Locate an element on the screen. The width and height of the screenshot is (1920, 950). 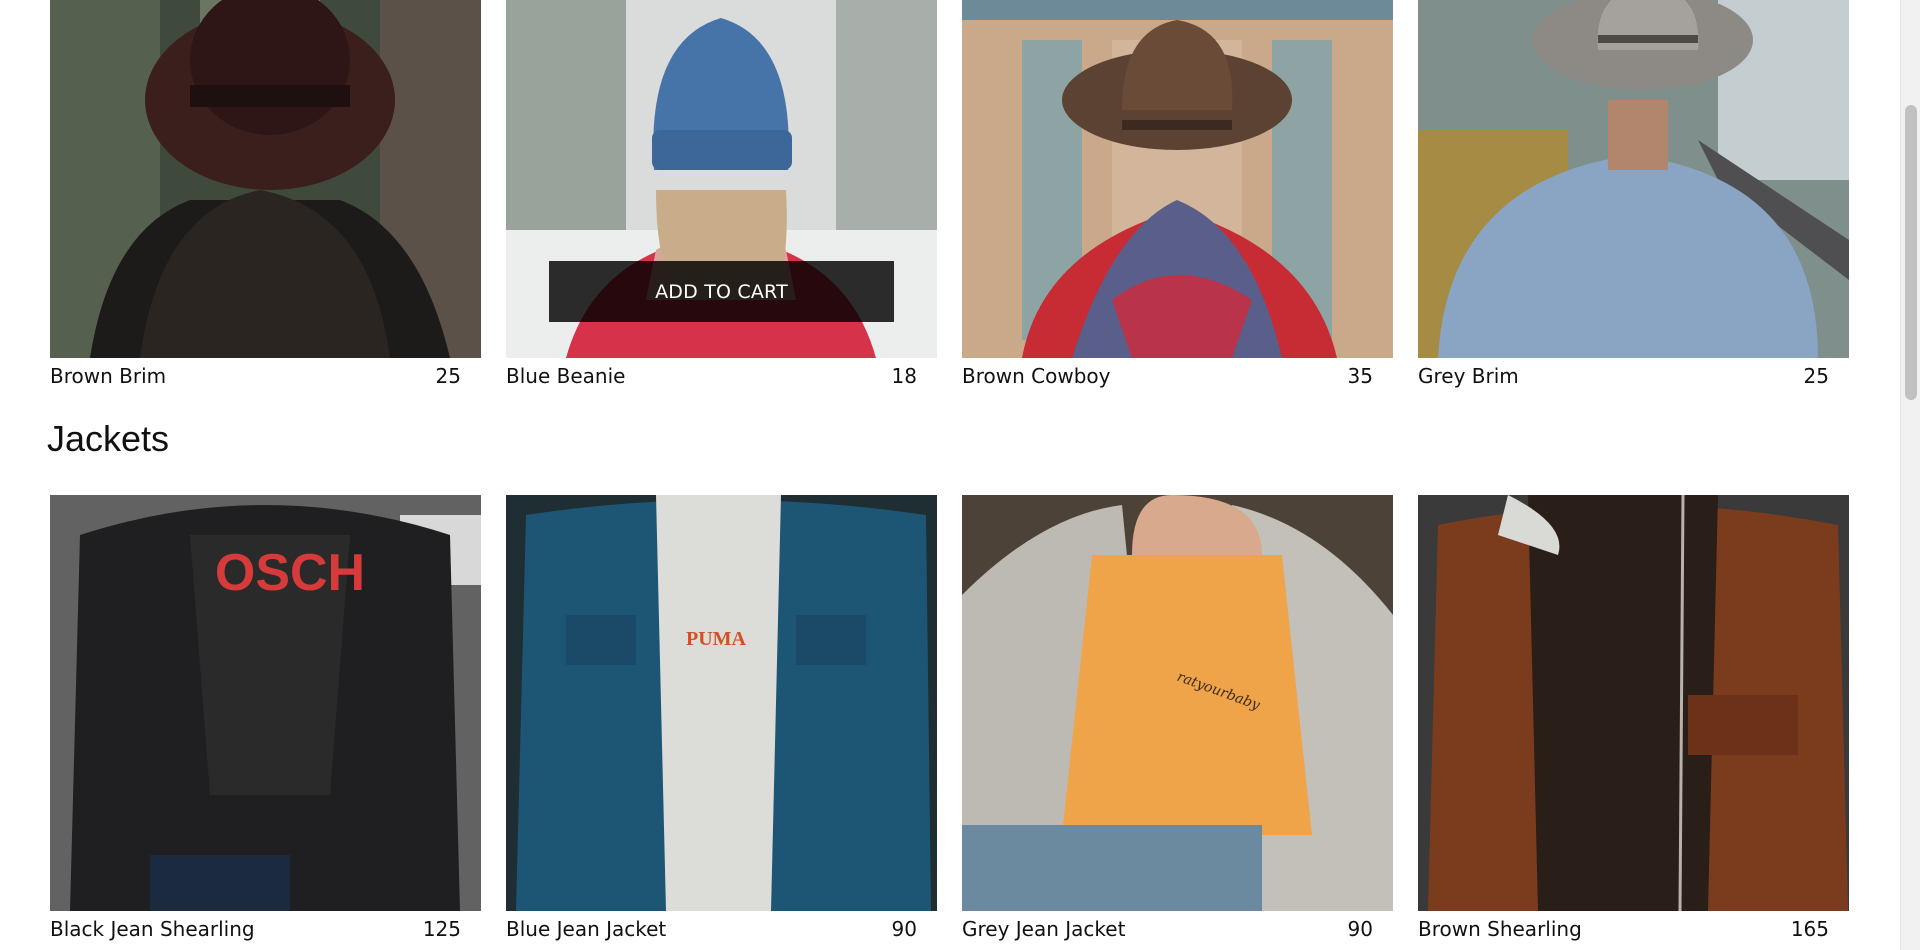
vertical-scrollbar is located at coordinates (1910, 475).